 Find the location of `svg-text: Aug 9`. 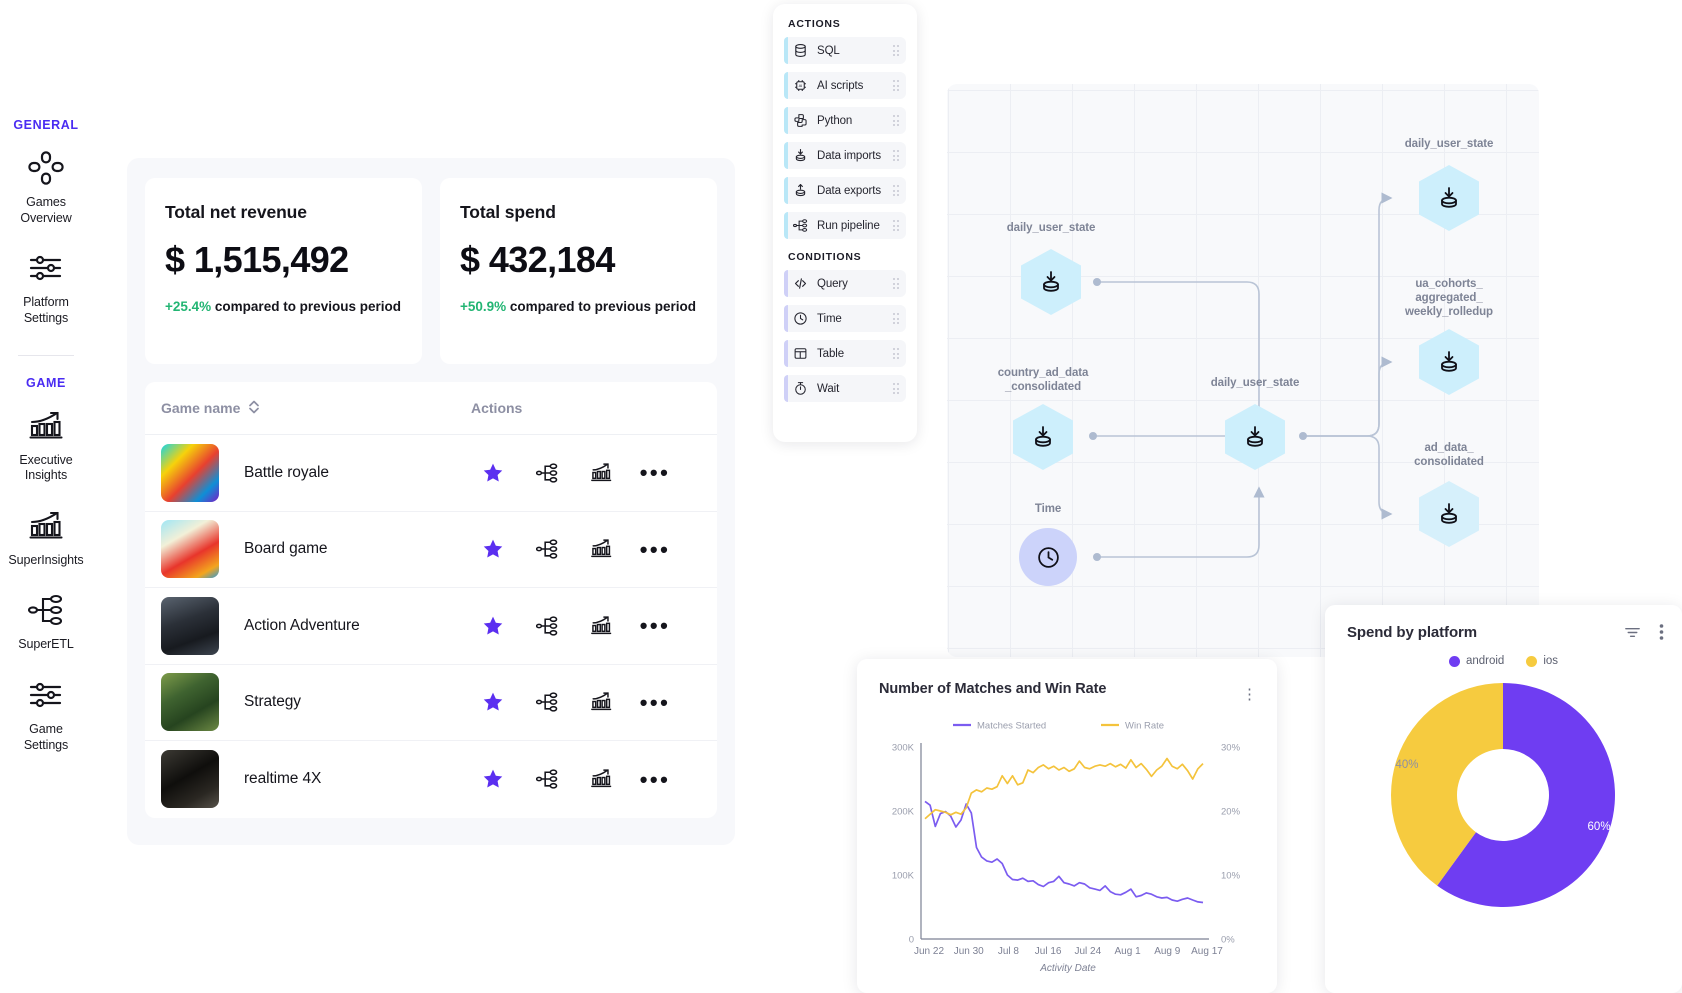

svg-text: Aug 9 is located at coordinates (1167, 951).